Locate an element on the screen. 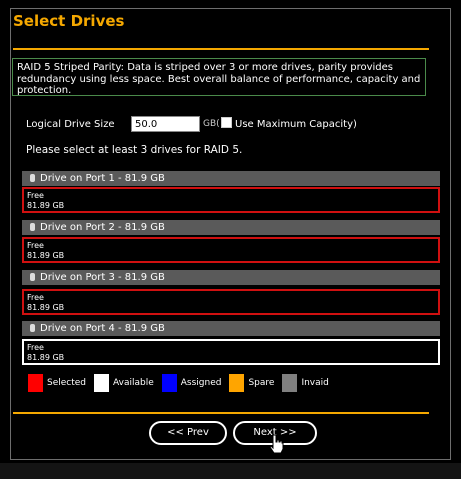 The width and height of the screenshot is (461, 479). hand-cursor-icon is located at coordinates (277, 444).